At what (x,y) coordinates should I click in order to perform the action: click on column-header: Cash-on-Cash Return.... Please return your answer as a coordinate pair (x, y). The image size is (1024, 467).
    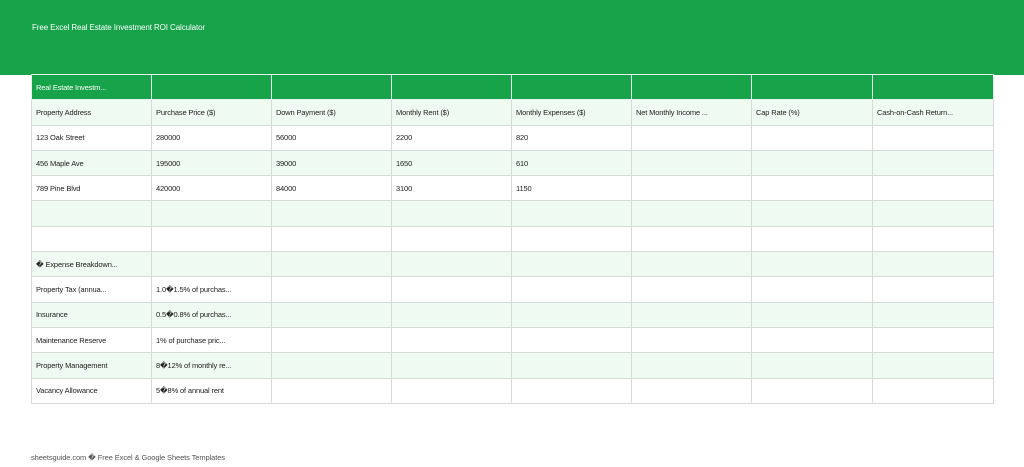
    Looking at the image, I should click on (933, 112).